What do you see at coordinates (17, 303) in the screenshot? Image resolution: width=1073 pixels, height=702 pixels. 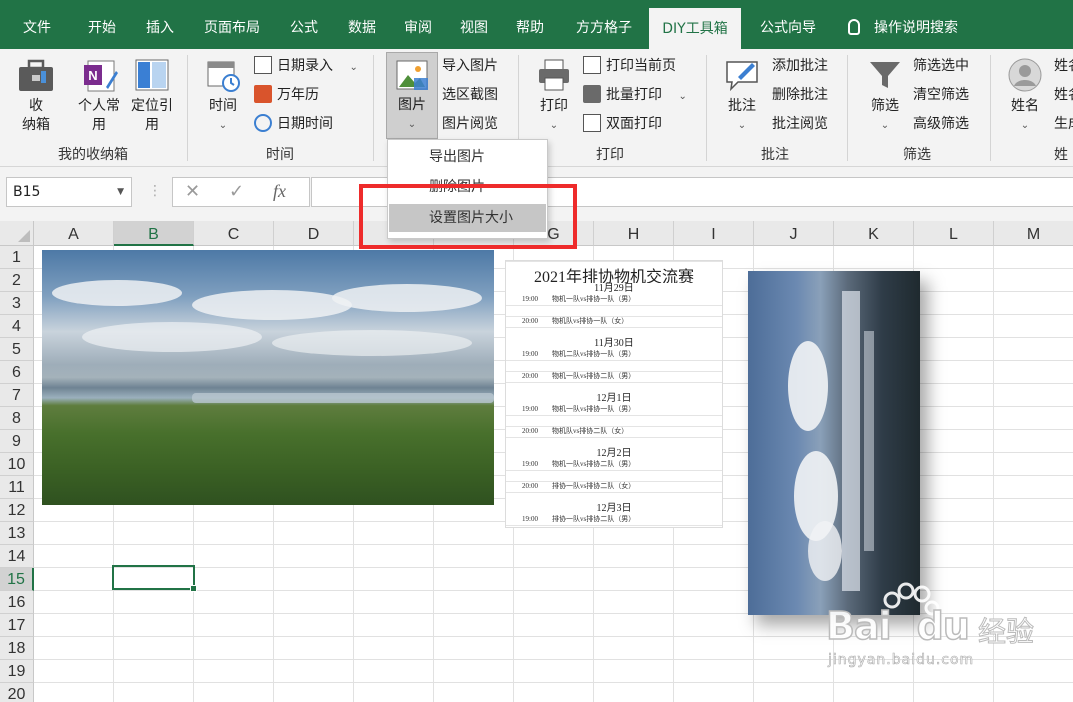 I see `row-header-3: 3` at bounding box center [17, 303].